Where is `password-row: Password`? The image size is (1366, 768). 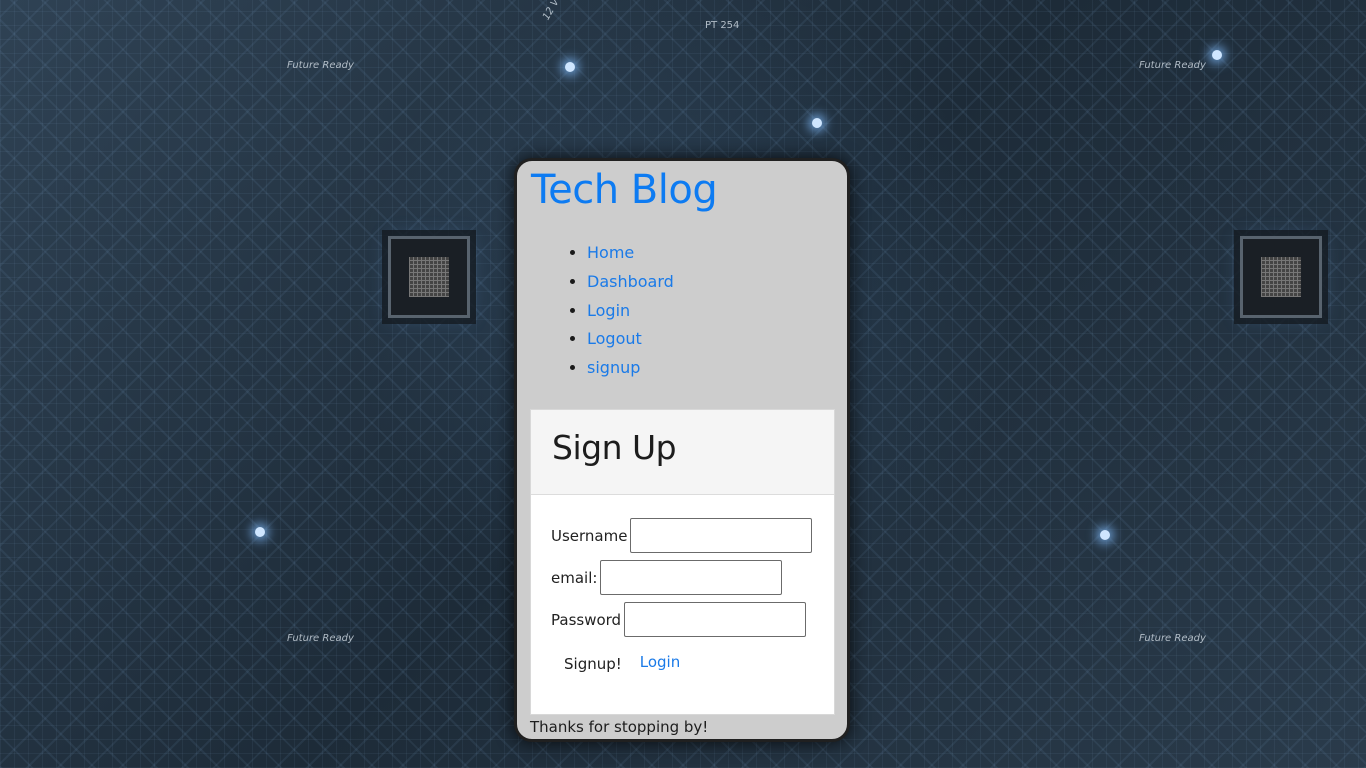 password-row: Password is located at coordinates (679, 619).